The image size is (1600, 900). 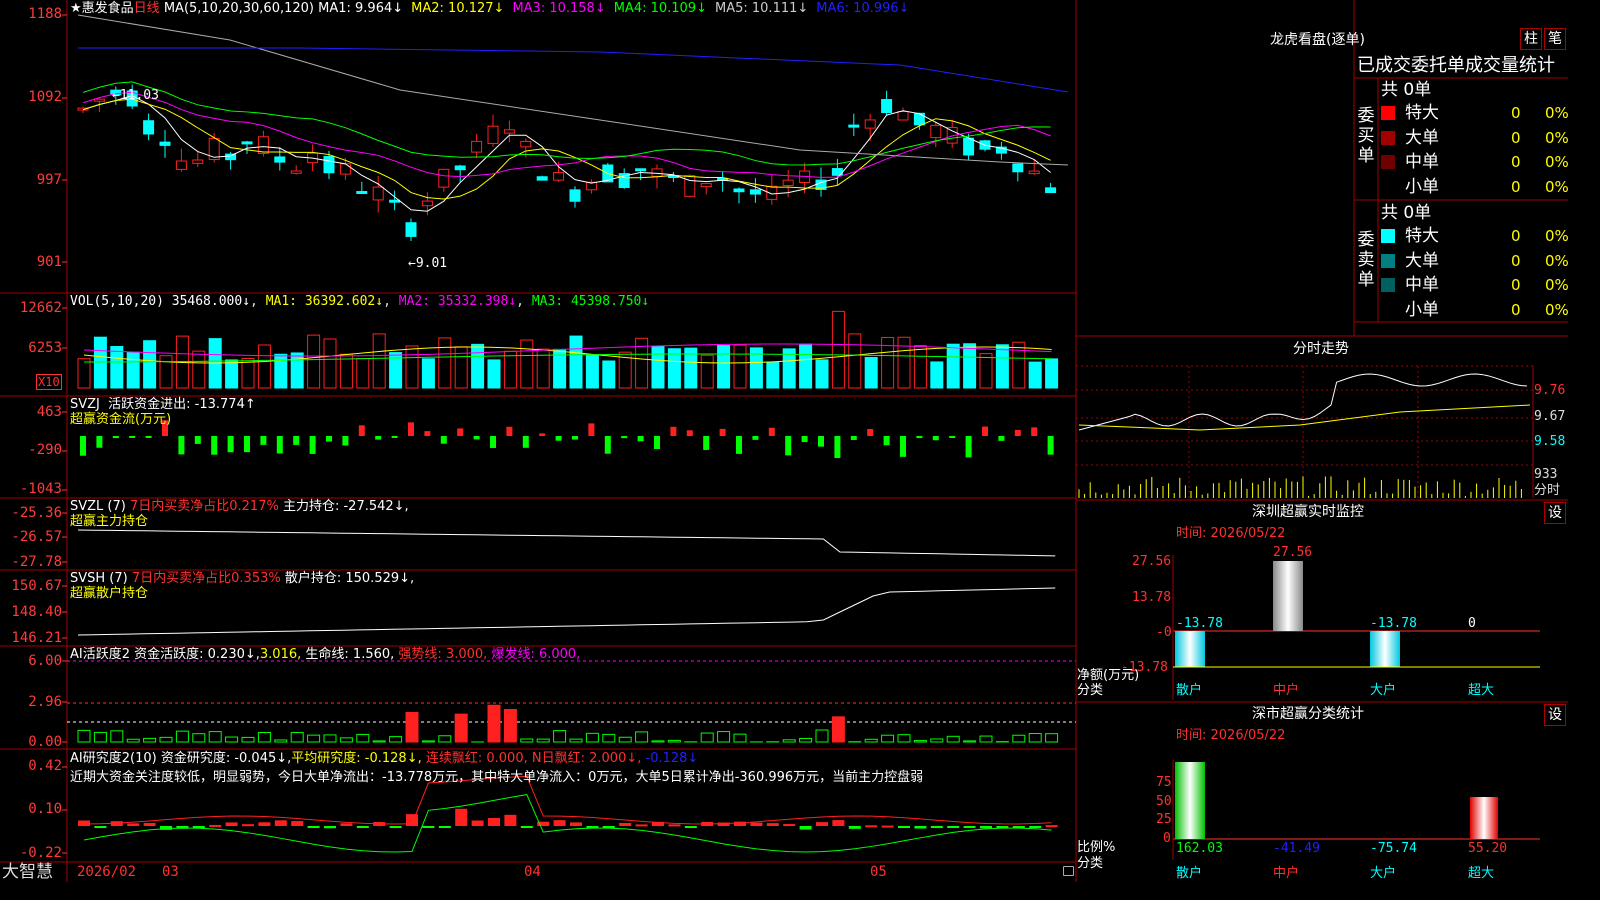 I want to click on ai2-e: -0.128↓, so click(x=672, y=758).